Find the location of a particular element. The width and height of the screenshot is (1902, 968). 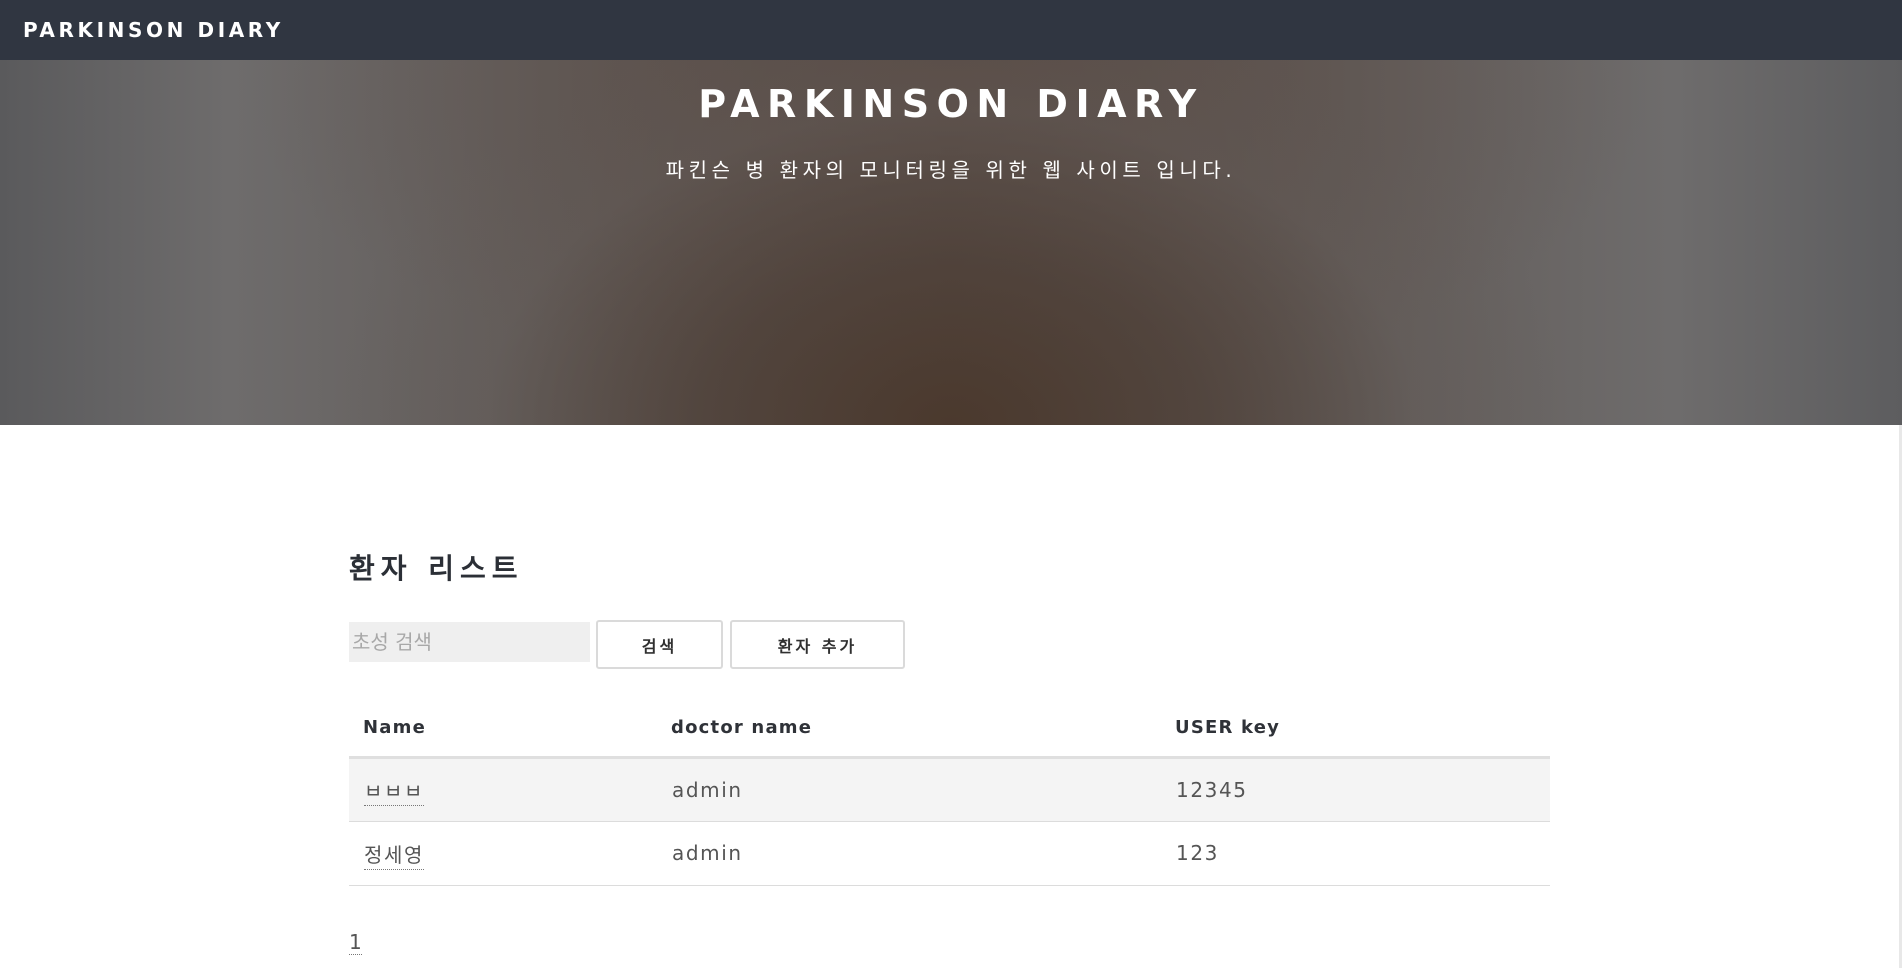

table-header-row: Name doctor name USER key is located at coordinates (949, 729).